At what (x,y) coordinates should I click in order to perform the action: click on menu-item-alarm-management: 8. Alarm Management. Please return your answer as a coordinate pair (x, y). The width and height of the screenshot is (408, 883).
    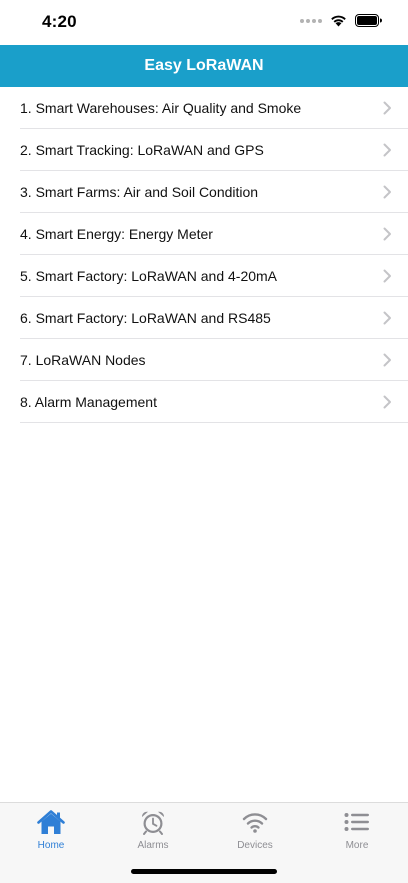
    Looking at the image, I should click on (204, 402).